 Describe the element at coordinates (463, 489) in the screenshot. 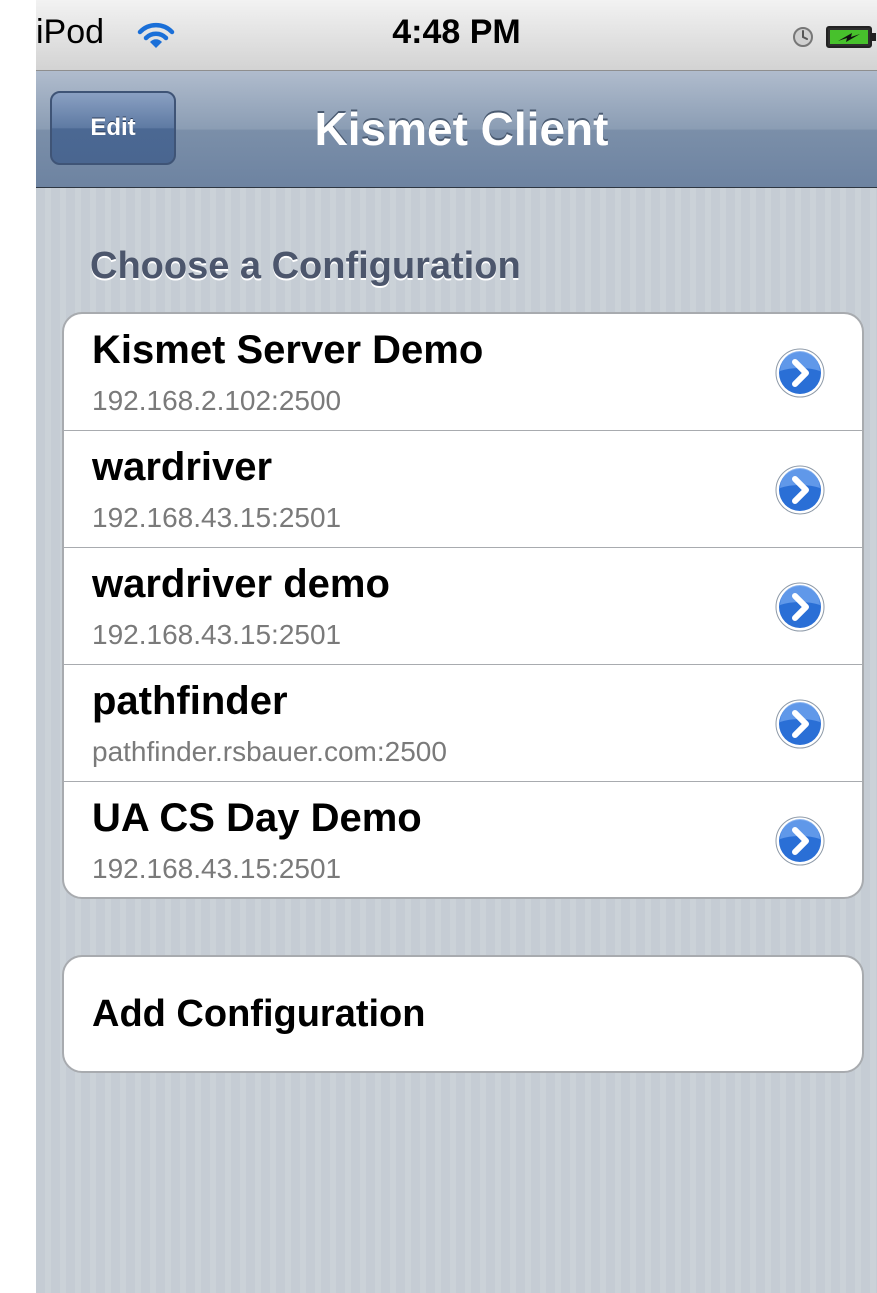

I see `configuration-row: wardriver 192.168.43.15:2501` at that location.